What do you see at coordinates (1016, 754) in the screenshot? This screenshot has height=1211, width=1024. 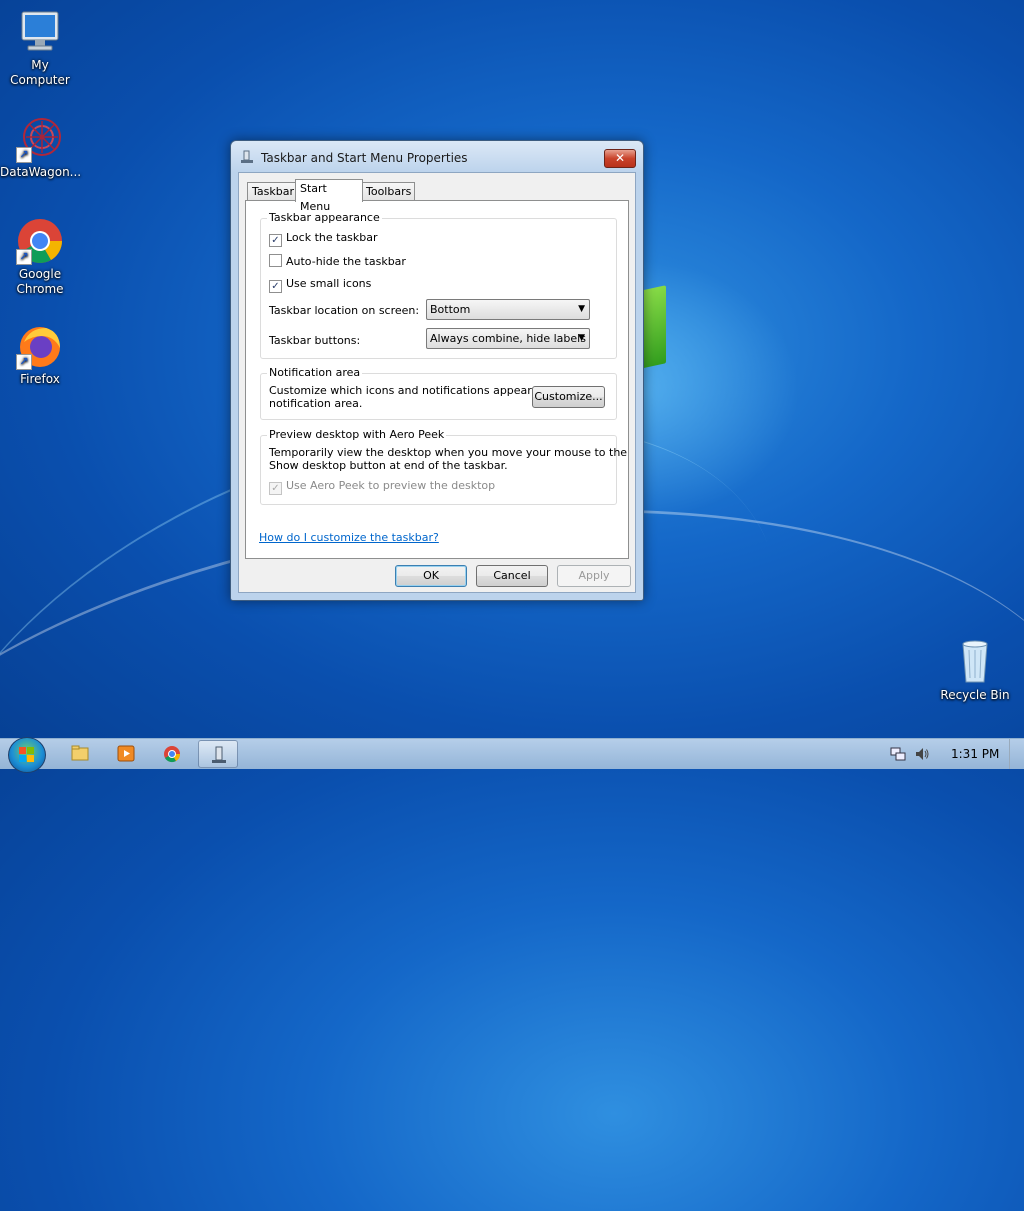 I see `show-desktop-button` at bounding box center [1016, 754].